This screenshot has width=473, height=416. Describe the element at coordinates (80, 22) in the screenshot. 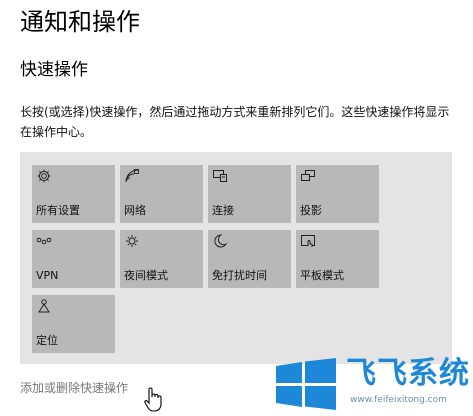

I see `page-title: 通知和操作` at that location.